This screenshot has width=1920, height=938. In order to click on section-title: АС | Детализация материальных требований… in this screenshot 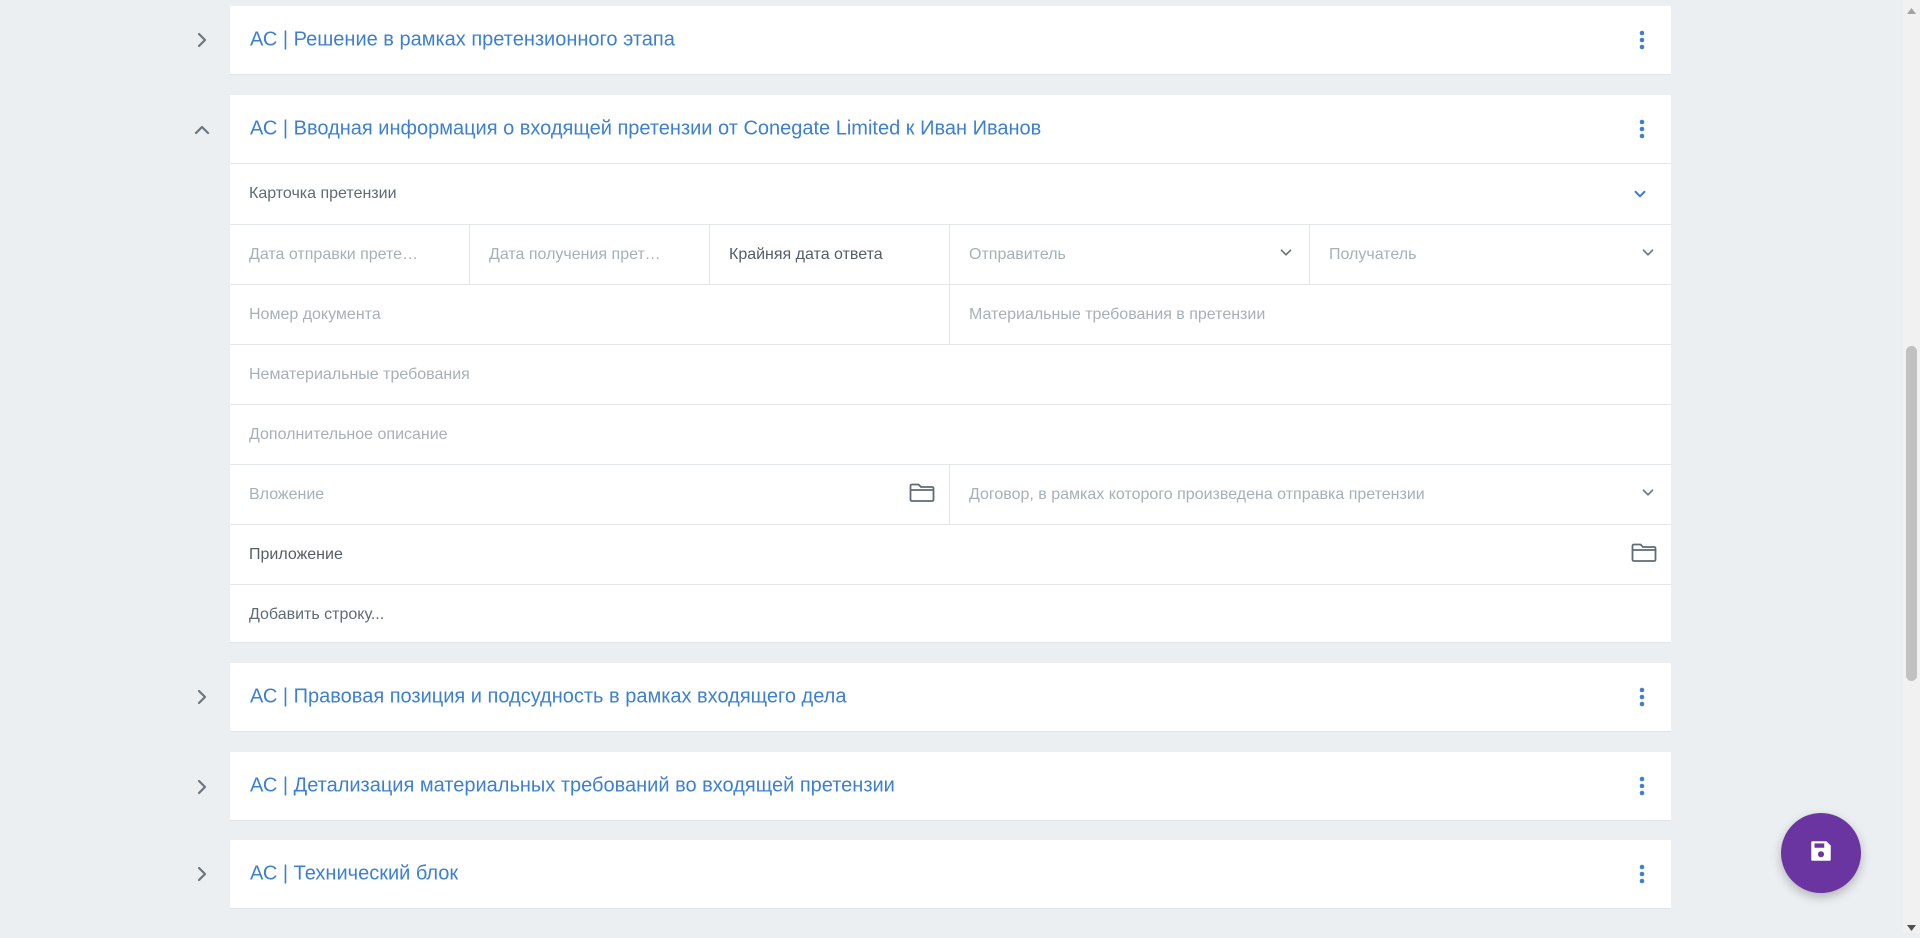, I will do `click(572, 786)`.